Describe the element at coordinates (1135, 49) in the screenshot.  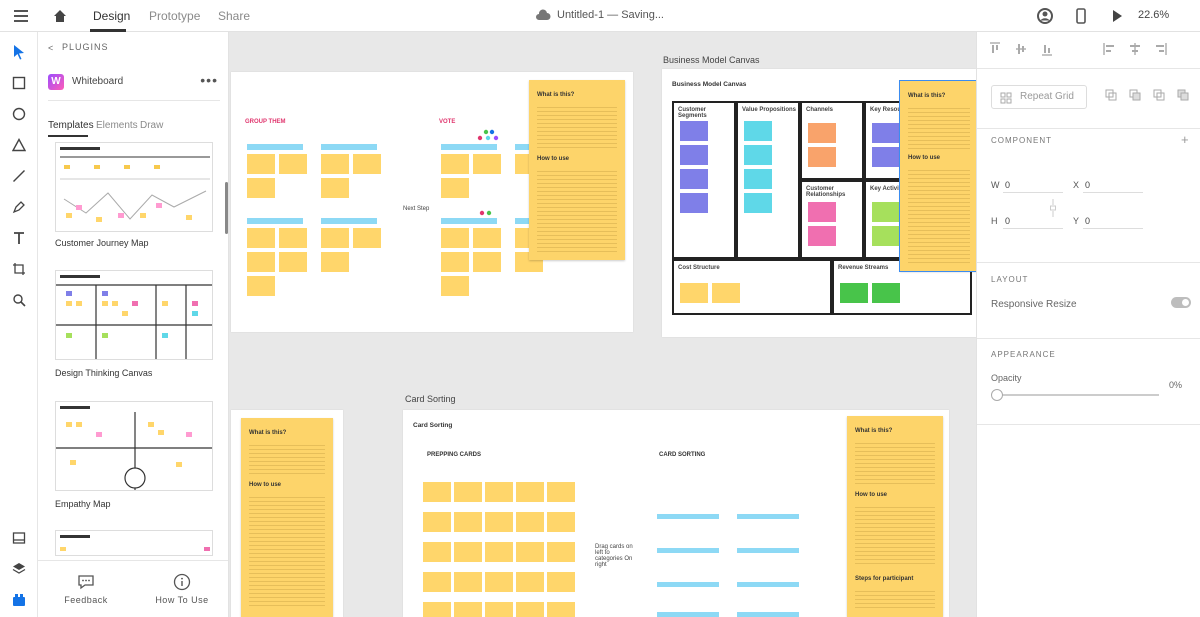
I see `align-center-icon` at that location.